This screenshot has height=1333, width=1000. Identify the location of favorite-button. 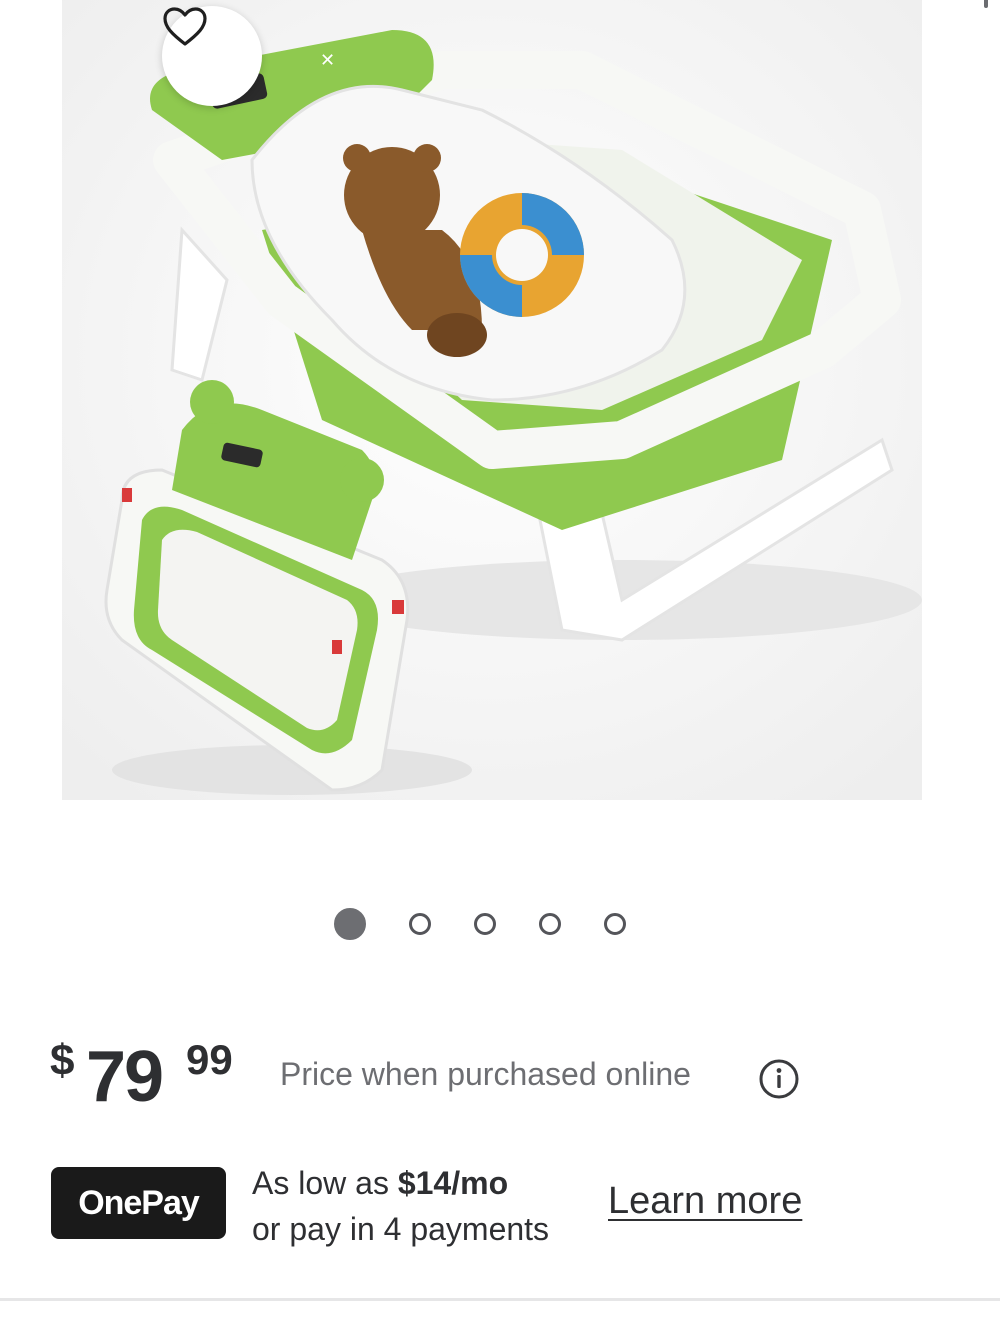
(212, 56).